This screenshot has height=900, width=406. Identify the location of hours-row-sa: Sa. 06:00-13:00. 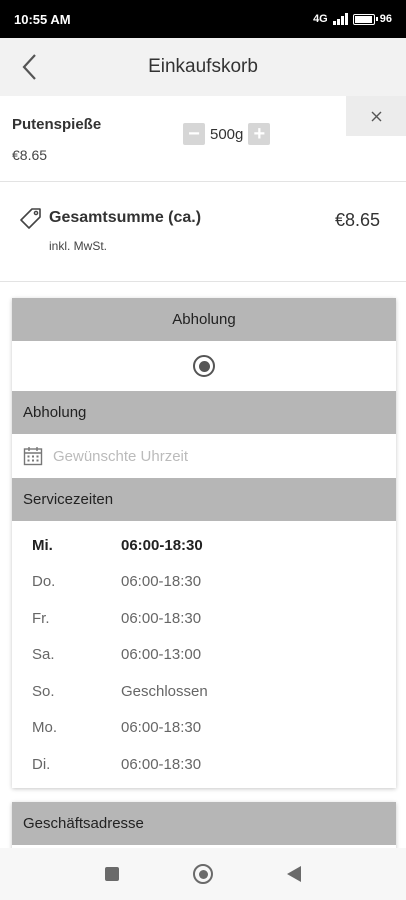
(204, 655).